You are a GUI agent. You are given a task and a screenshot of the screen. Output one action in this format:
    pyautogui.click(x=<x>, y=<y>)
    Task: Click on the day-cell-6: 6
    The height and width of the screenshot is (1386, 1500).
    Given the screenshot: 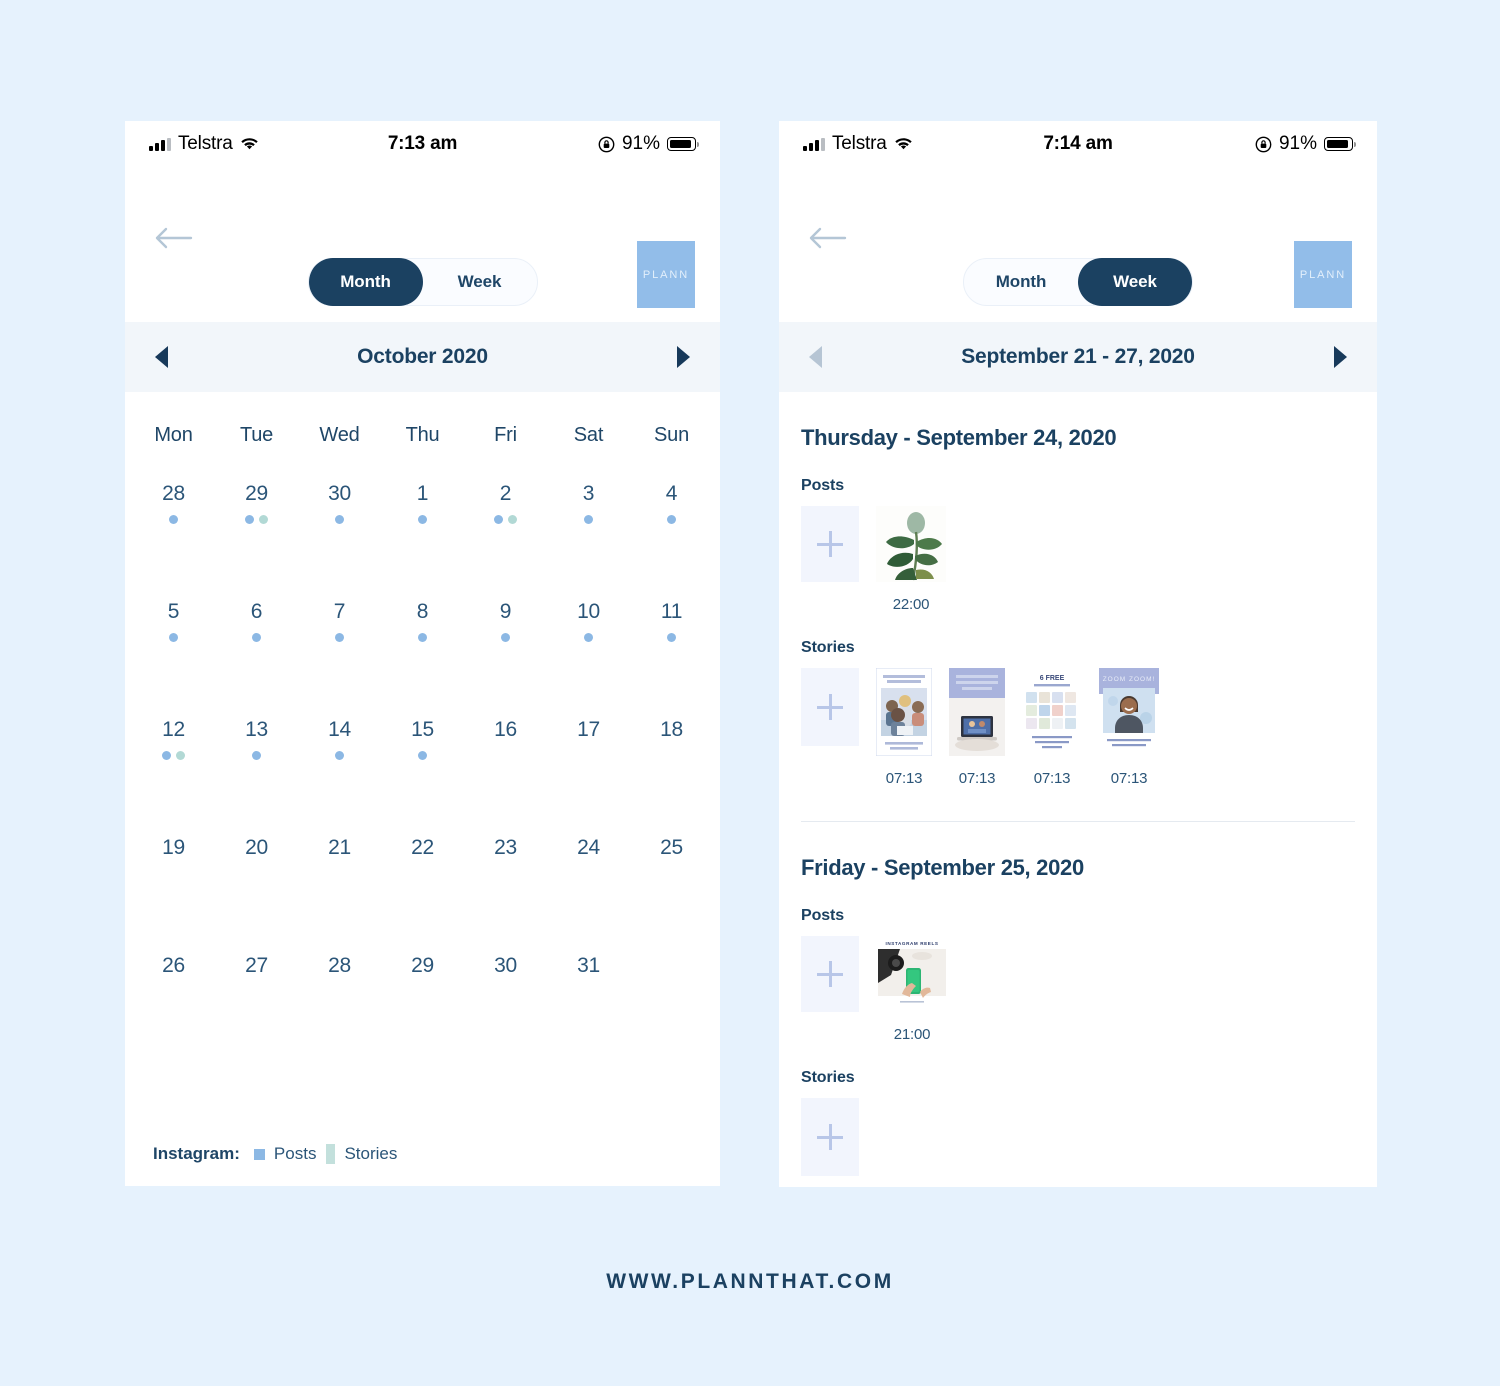 What is the action you would take?
    pyautogui.click(x=256, y=621)
    